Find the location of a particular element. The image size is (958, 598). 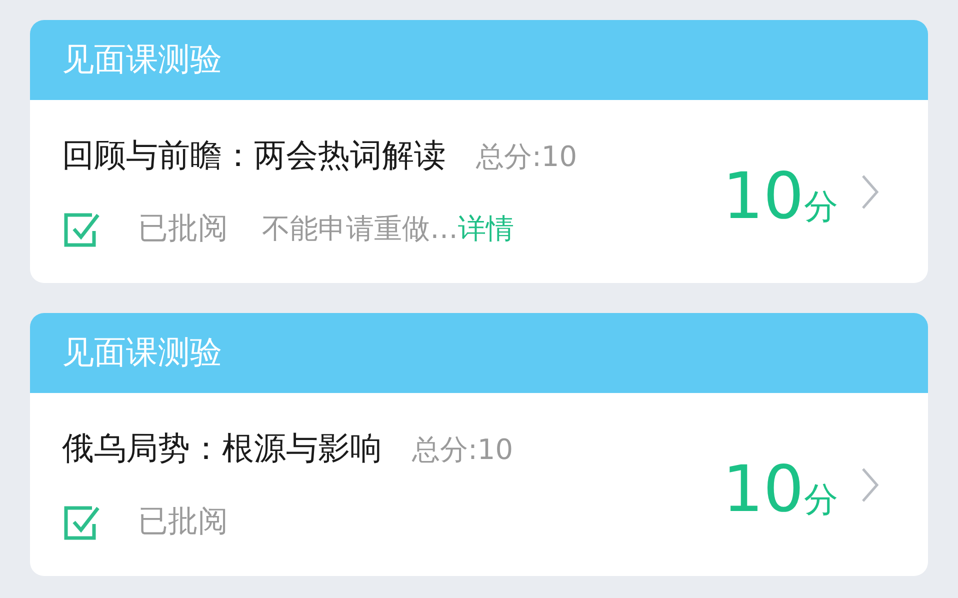

quiz-title: 回顾与前瞻：两会热词解读 is located at coordinates (254, 155).